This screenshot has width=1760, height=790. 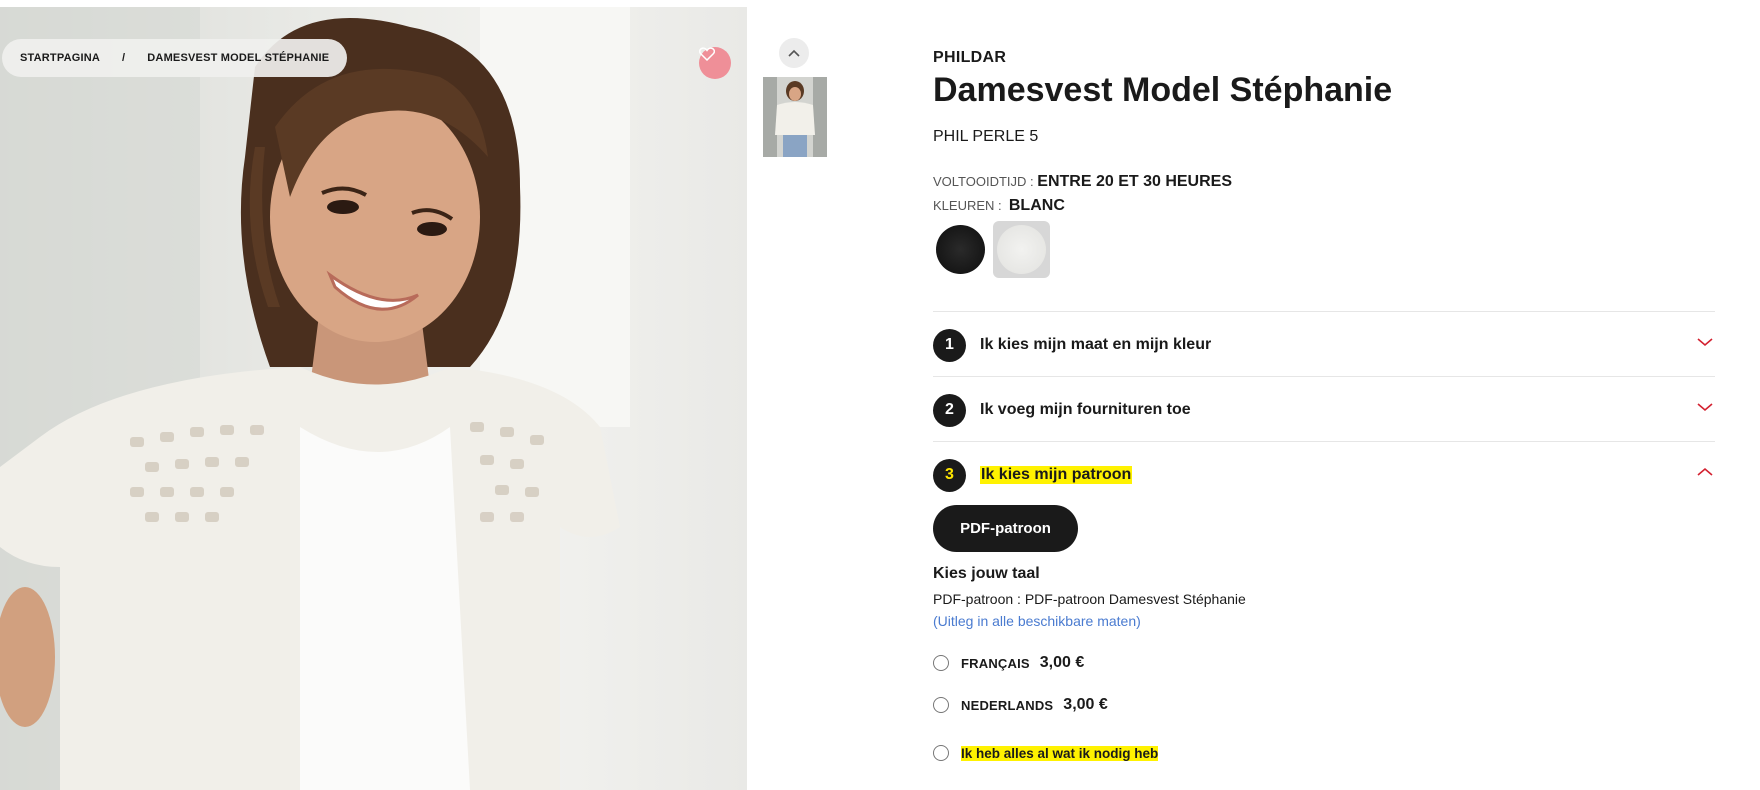 I want to click on favorite-button, so click(x=715, y=63).